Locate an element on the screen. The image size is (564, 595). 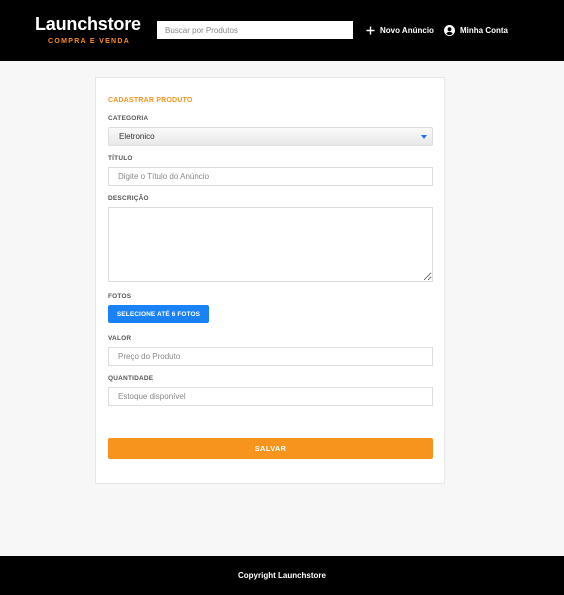
new-ad-link: Novo Anúncio is located at coordinates (400, 30).